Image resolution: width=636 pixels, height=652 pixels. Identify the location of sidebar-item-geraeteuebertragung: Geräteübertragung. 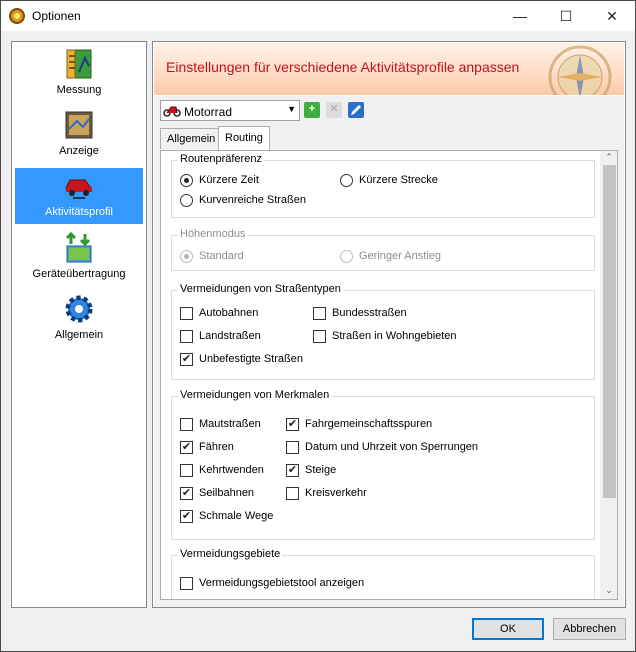
(79, 258).